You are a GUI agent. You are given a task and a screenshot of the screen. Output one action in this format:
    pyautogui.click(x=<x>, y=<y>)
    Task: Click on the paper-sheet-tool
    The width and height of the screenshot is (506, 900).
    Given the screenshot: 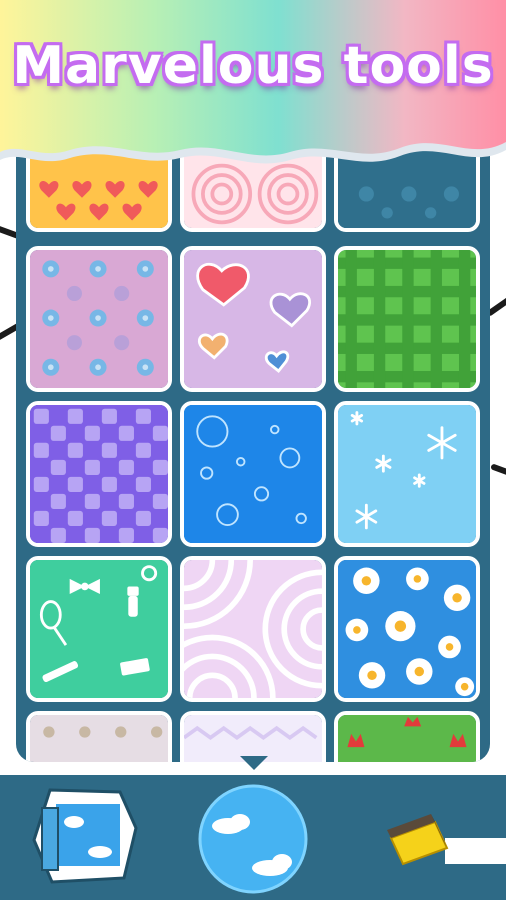 What is the action you would take?
    pyautogui.click(x=86, y=836)
    